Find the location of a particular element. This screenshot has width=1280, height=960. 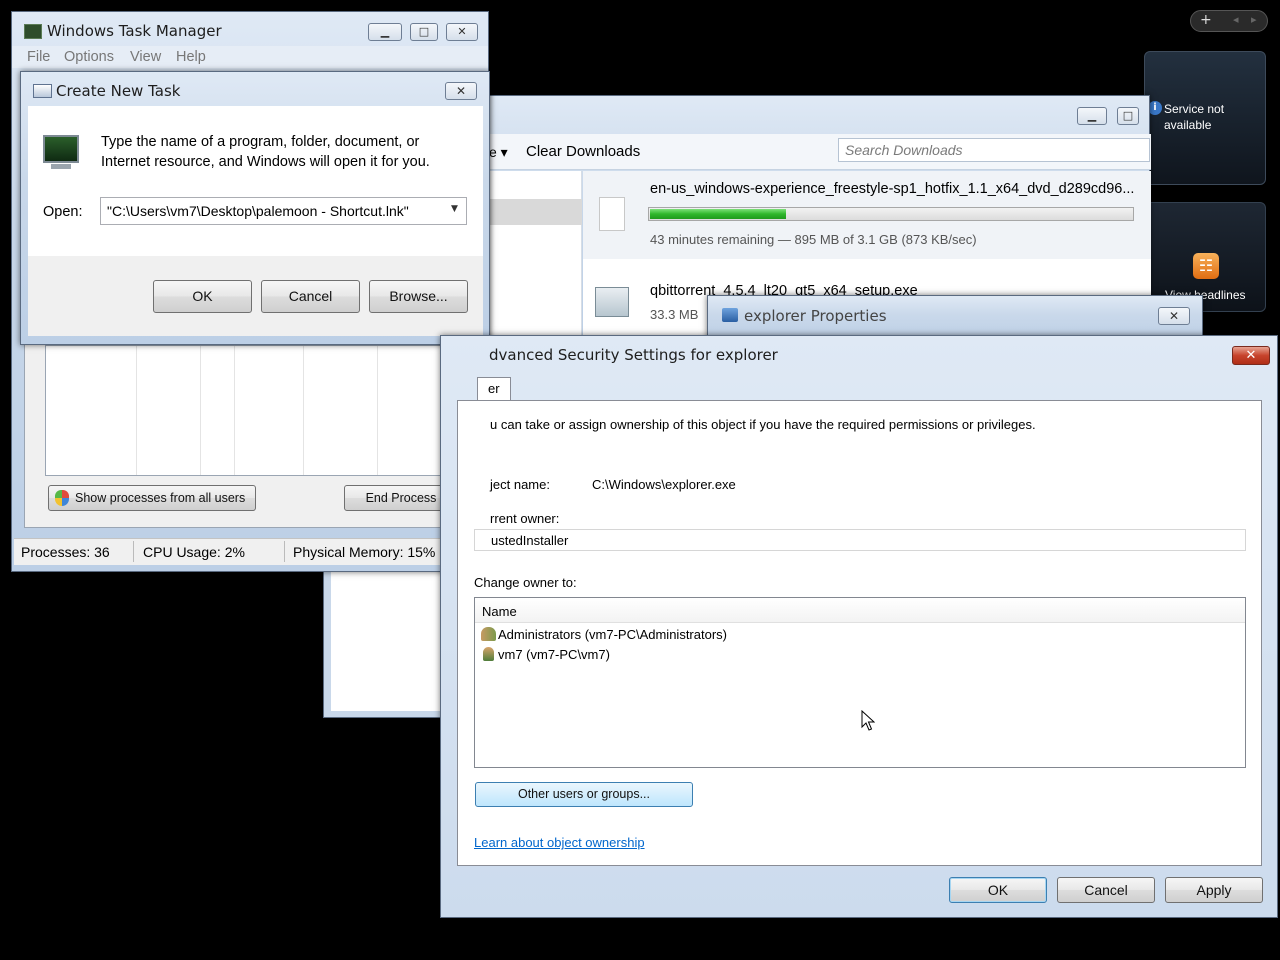

status-cpu: CPU Usage: 2% is located at coordinates (194, 552).